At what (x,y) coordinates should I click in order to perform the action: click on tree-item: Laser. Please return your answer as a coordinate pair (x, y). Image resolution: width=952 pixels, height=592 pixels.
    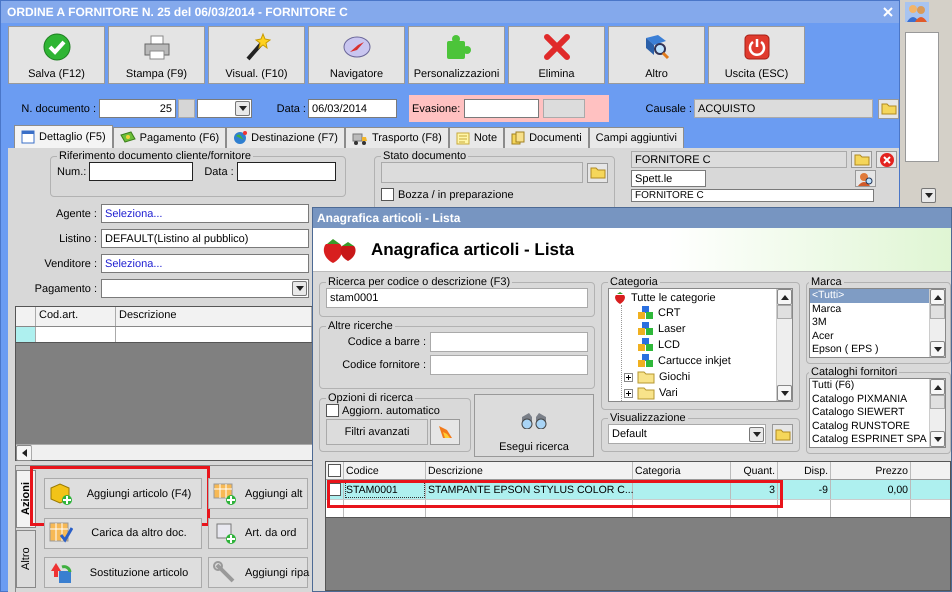
    Looking at the image, I should click on (672, 329).